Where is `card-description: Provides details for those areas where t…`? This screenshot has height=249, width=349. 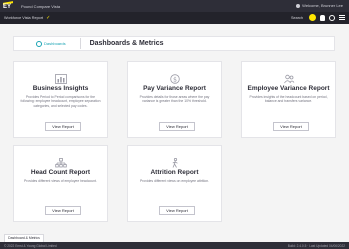
card-description: Provides details for those areas where t… is located at coordinates (174, 99).